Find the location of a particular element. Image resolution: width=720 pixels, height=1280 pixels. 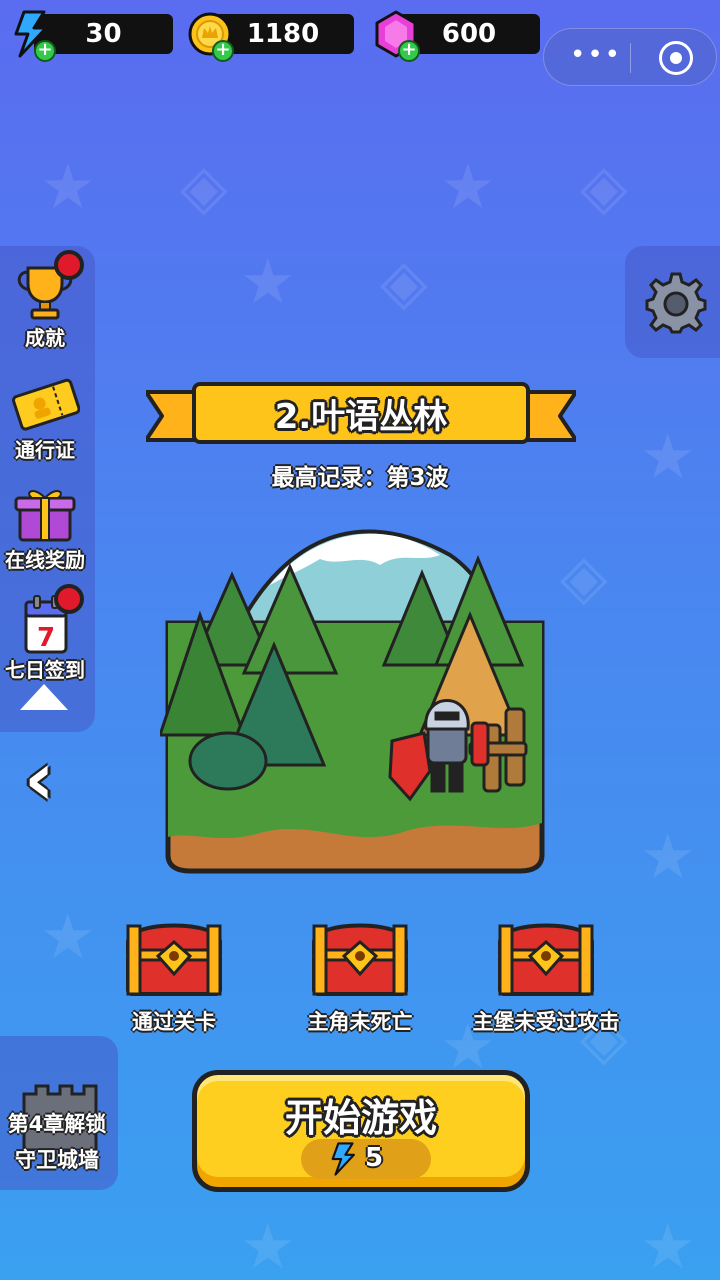

energy-cost: 5 is located at coordinates (366, 1159).